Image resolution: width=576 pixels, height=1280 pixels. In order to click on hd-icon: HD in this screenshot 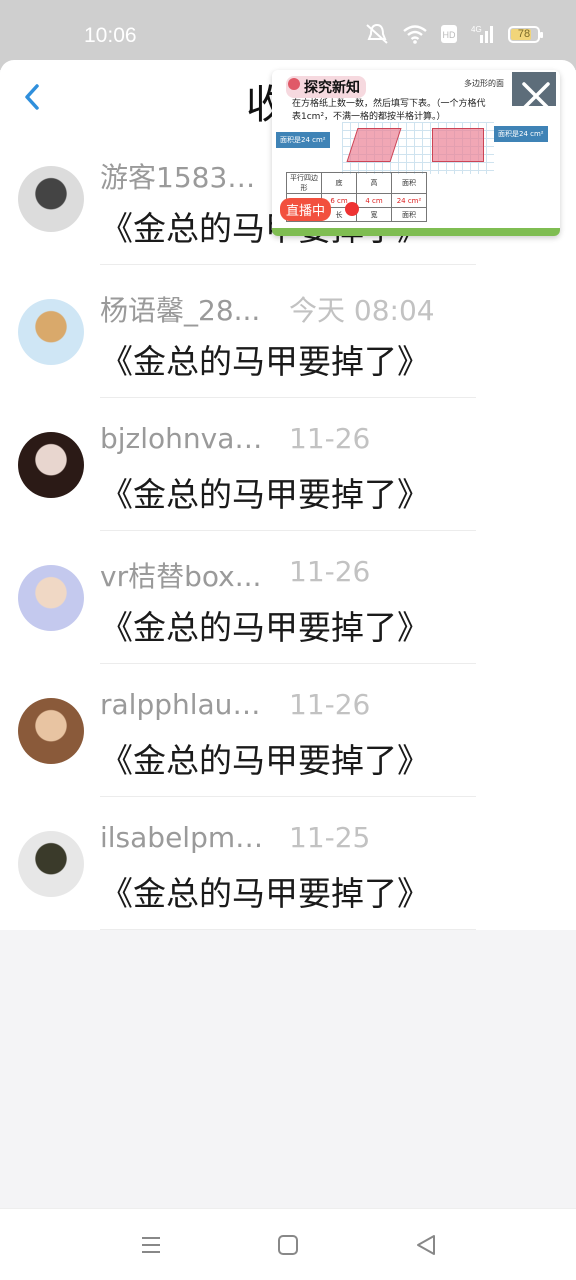, I will do `click(449, 34)`.